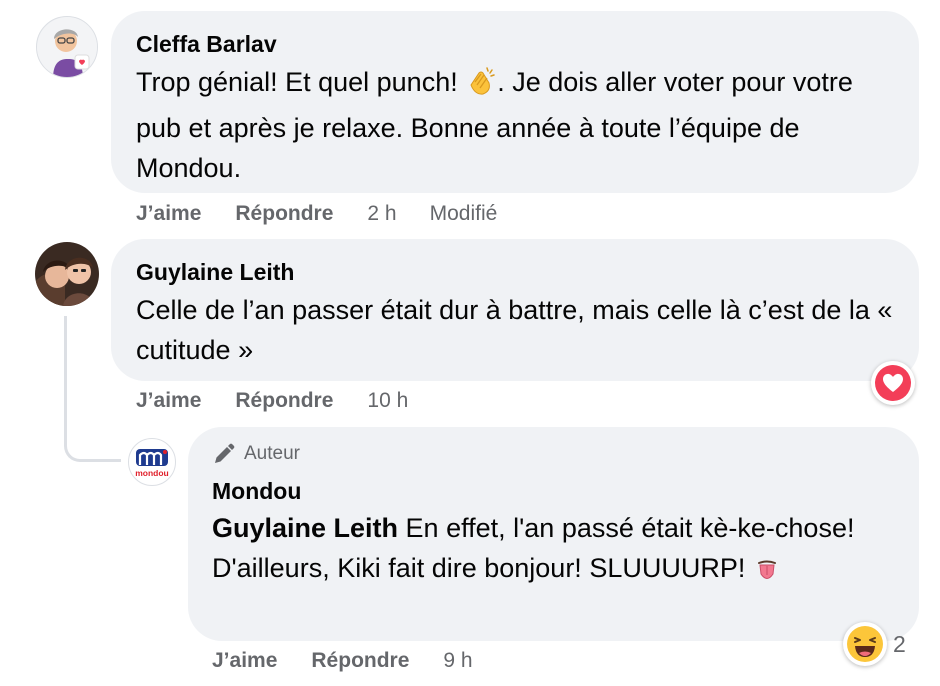 The width and height of the screenshot is (940, 686). I want to click on clapping-hands-icon, so click(481, 86).